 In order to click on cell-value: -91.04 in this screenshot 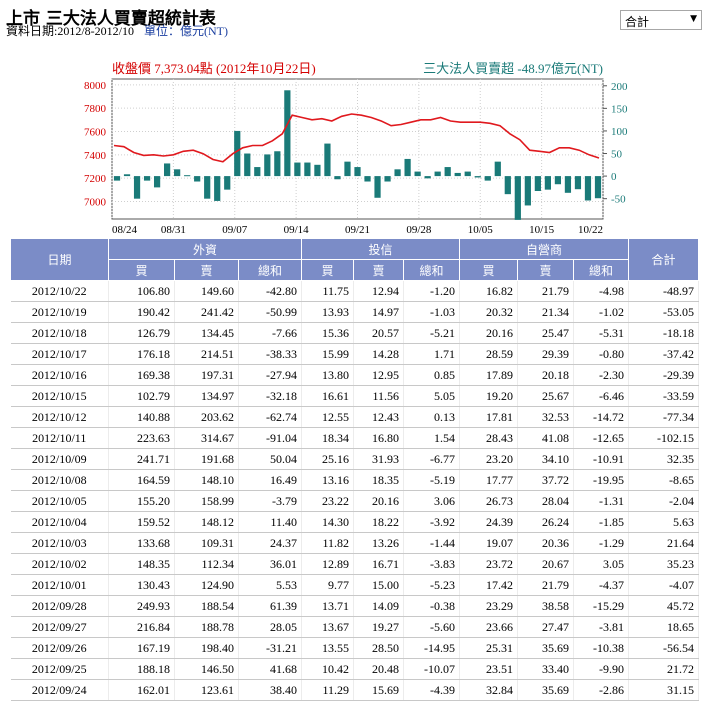, I will do `click(270, 438)`.